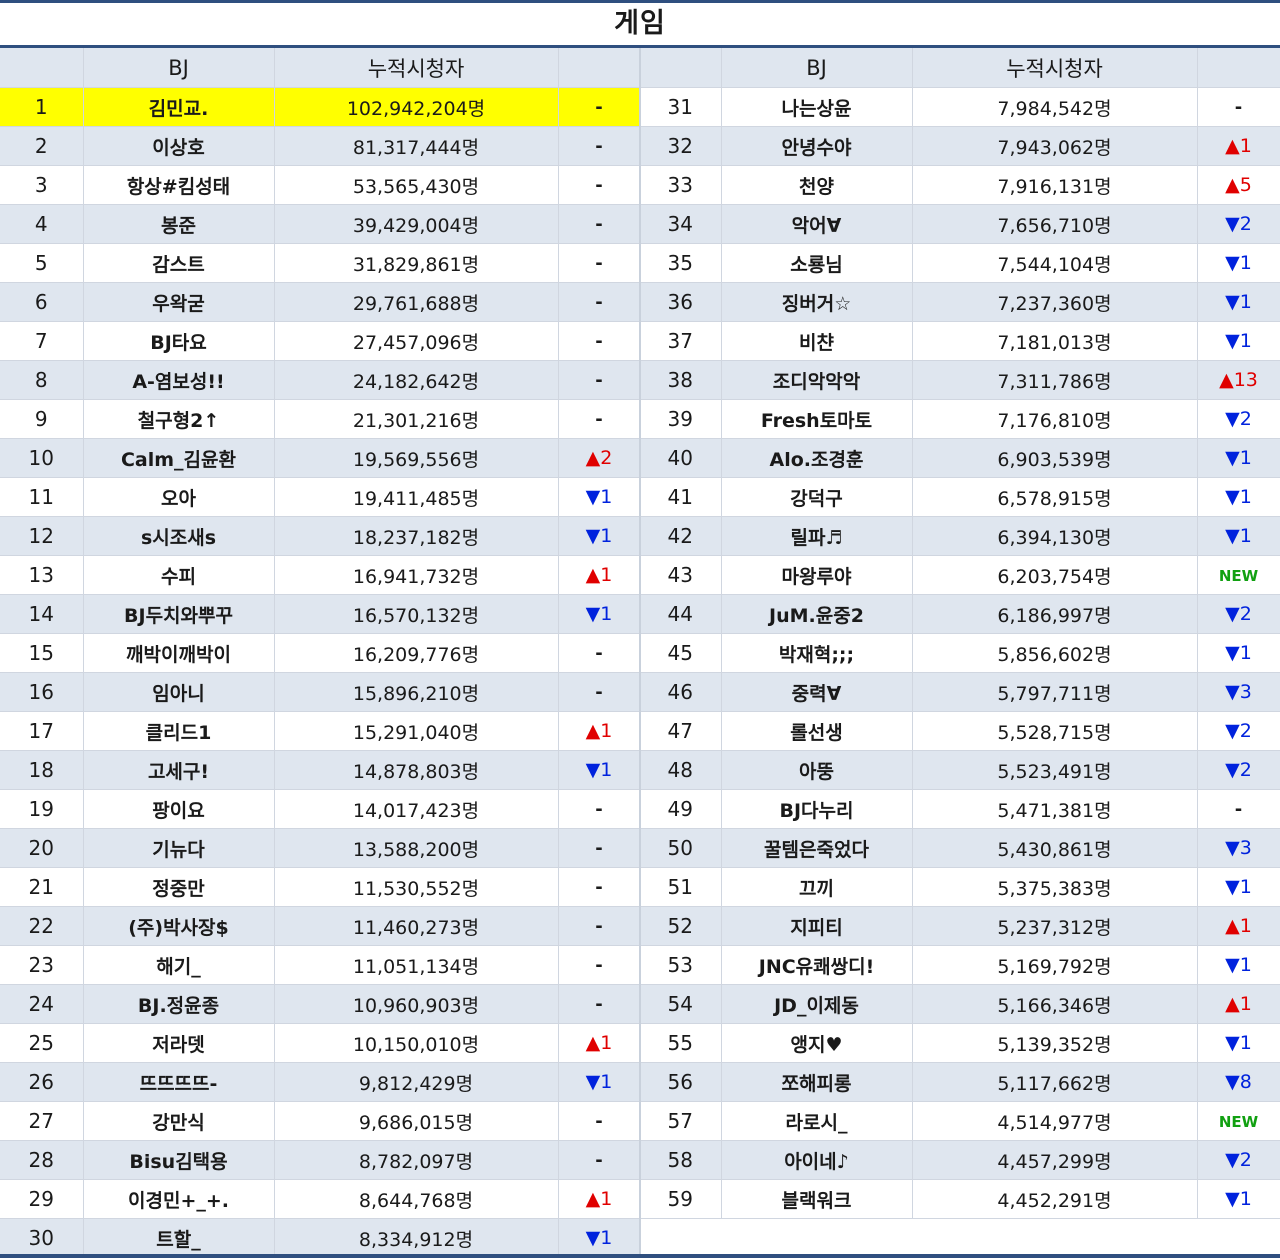  What do you see at coordinates (42, 1238) in the screenshot?
I see `rank-cell: 30` at bounding box center [42, 1238].